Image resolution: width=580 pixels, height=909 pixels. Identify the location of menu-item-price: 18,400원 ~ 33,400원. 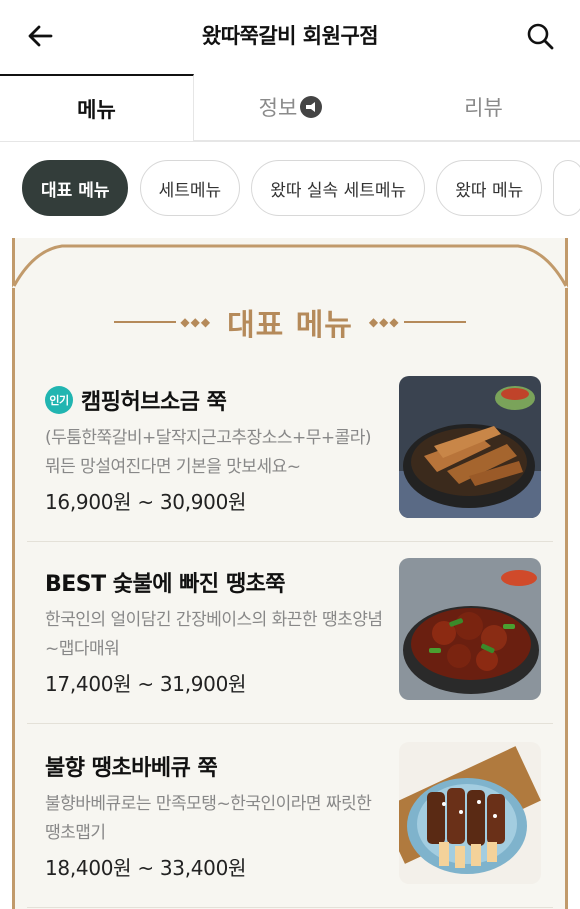
(146, 868).